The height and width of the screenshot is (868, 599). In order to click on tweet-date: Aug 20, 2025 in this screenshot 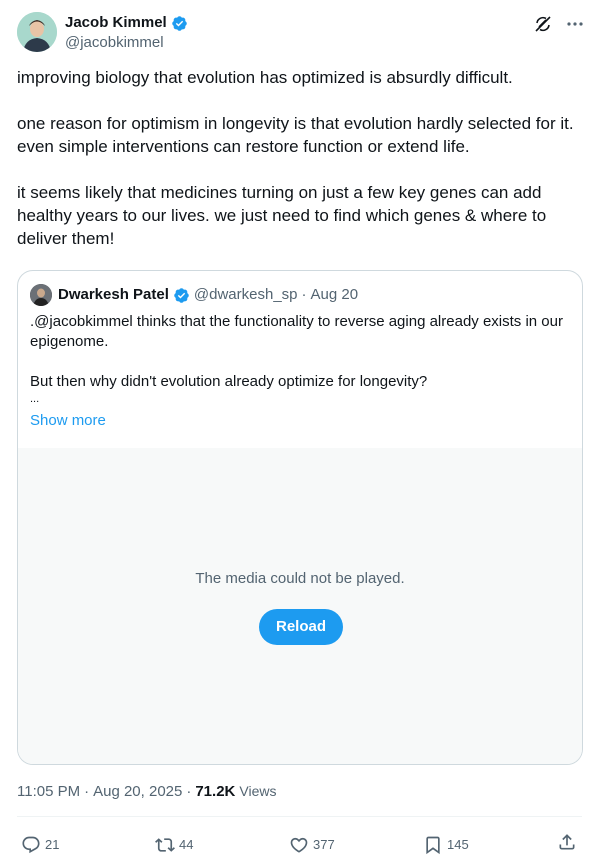, I will do `click(137, 792)`.